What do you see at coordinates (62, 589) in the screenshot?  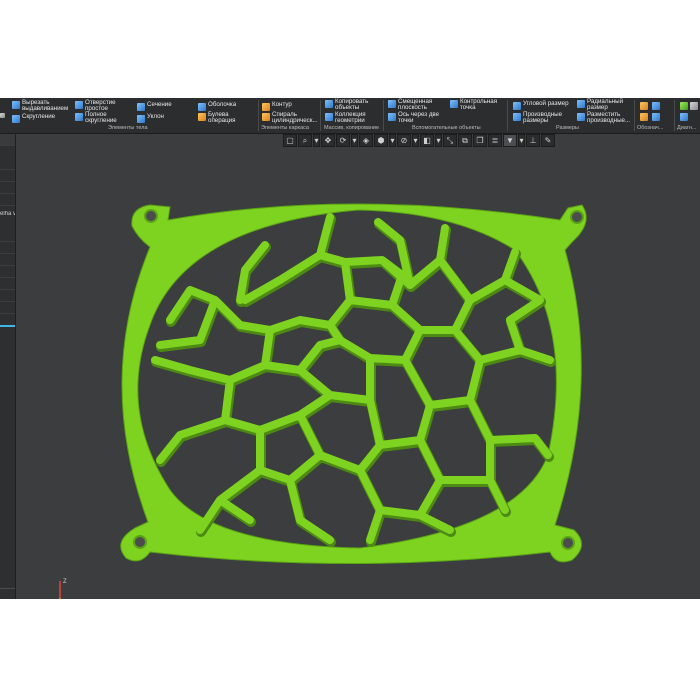 I see `axis-tripod: Z X` at bounding box center [62, 589].